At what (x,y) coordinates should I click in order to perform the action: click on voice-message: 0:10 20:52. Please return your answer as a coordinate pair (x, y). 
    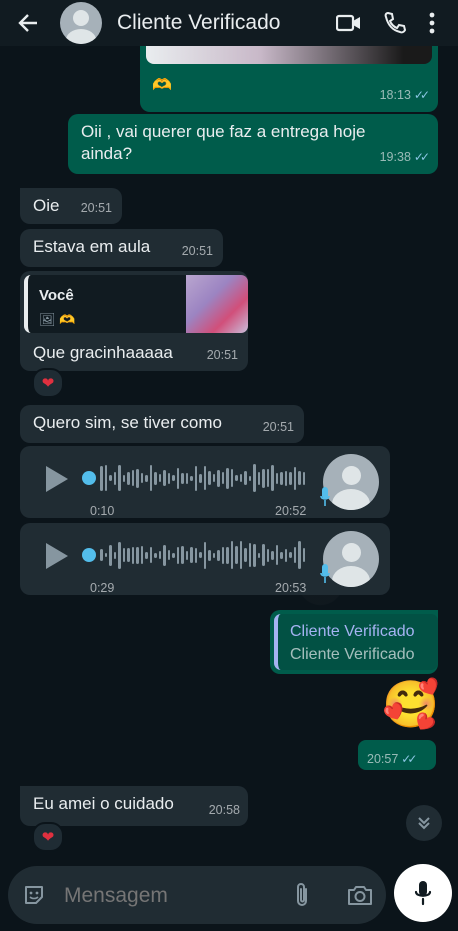
    Looking at the image, I should click on (205, 482).